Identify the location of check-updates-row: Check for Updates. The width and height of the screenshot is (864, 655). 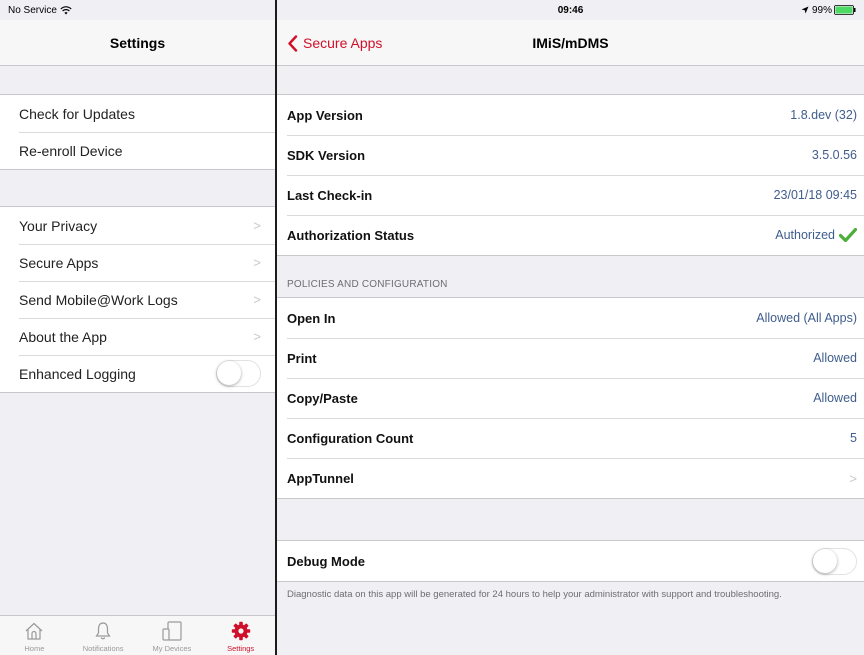
(137, 113).